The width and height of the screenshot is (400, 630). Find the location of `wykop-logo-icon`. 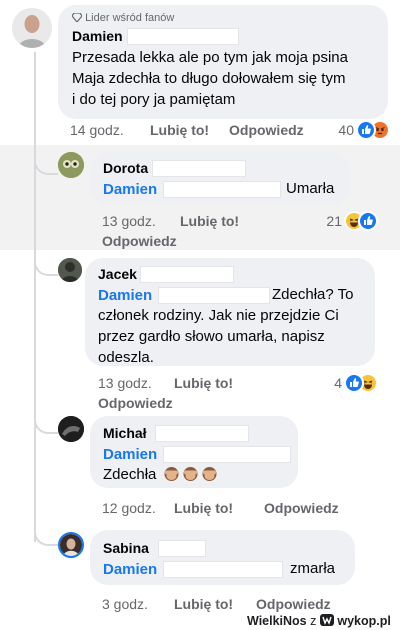

wykop-logo-icon is located at coordinates (328, 621).